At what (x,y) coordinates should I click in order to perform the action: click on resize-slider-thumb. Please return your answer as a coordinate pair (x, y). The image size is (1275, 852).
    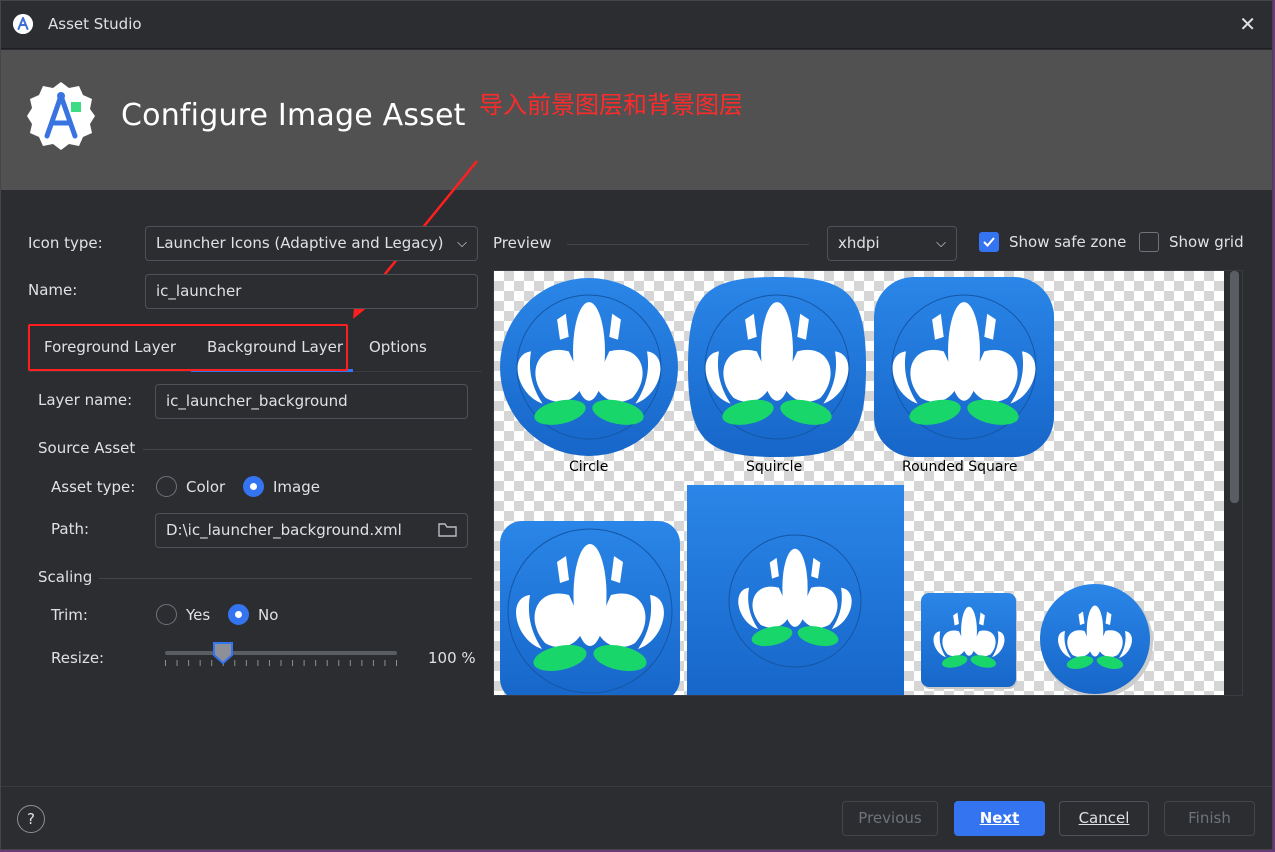
    Looking at the image, I should click on (223, 653).